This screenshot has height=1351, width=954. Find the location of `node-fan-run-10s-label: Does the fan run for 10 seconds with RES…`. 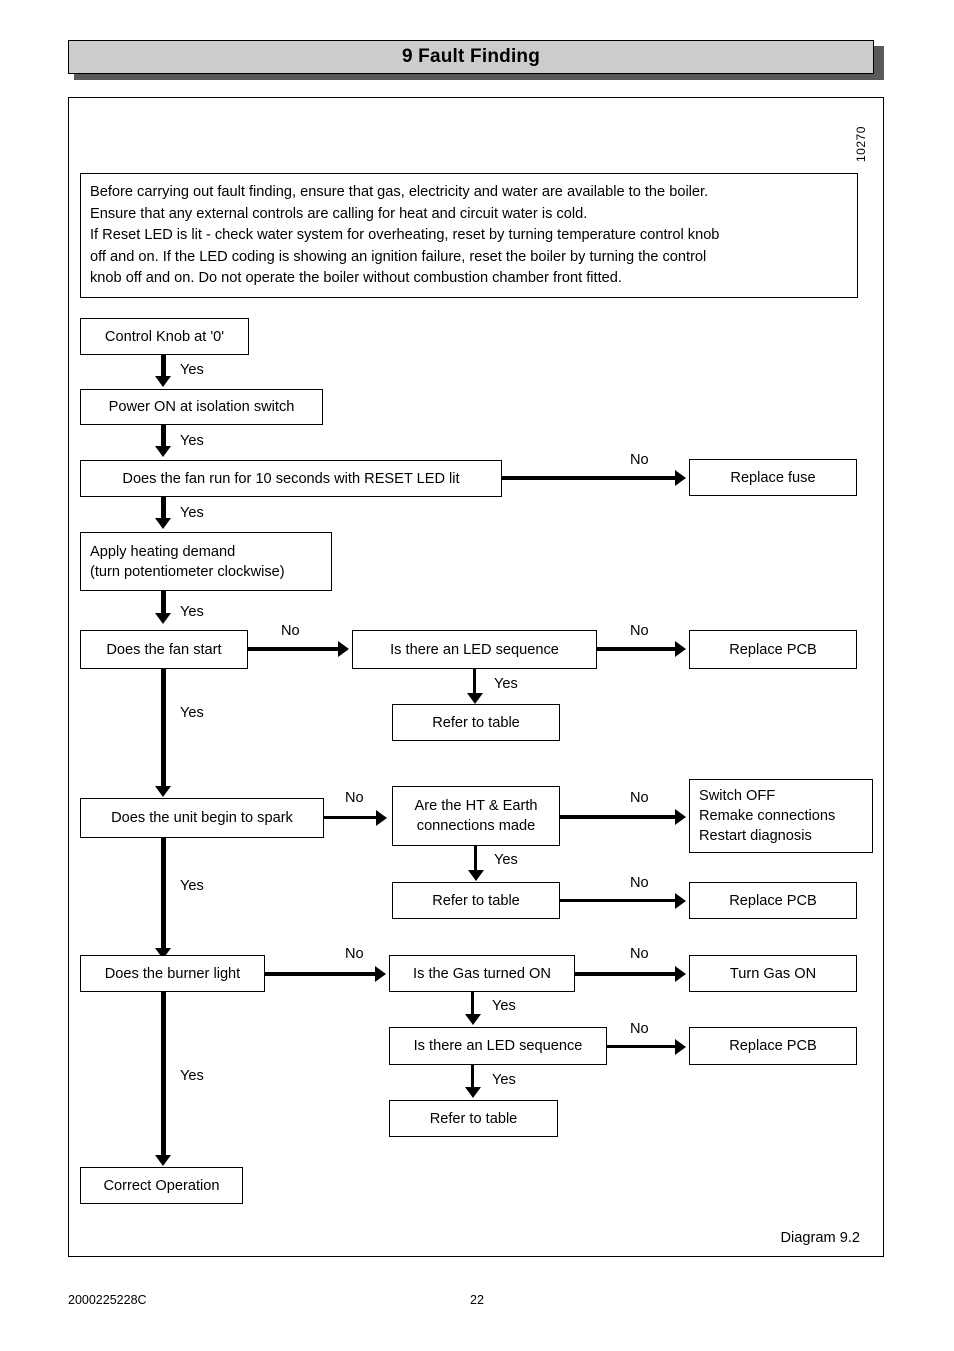

node-fan-run-10s-label: Does the fan run for 10 seconds with RES… is located at coordinates (291, 478).